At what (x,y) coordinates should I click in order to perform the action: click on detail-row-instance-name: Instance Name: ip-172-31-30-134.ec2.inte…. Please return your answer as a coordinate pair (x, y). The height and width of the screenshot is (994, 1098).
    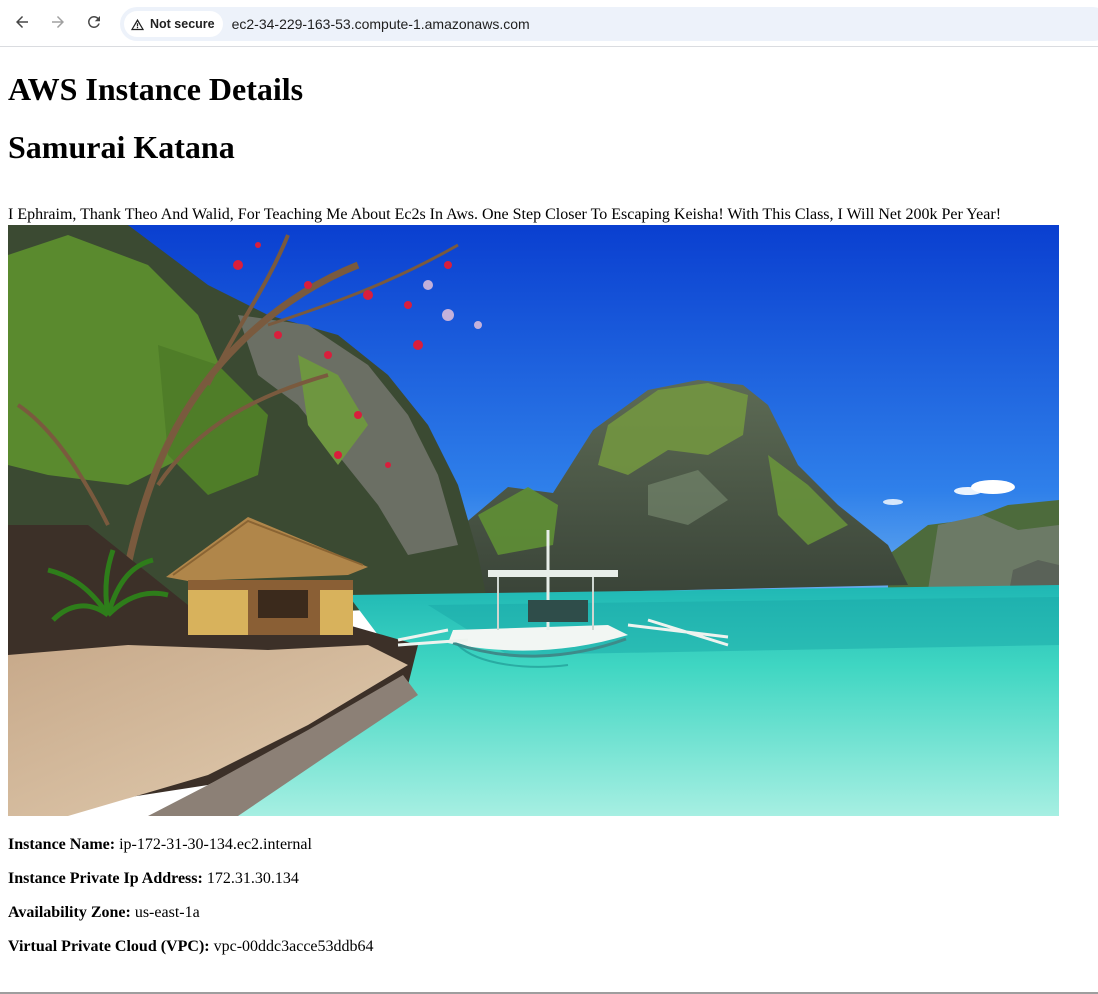
    Looking at the image, I should click on (160, 845).